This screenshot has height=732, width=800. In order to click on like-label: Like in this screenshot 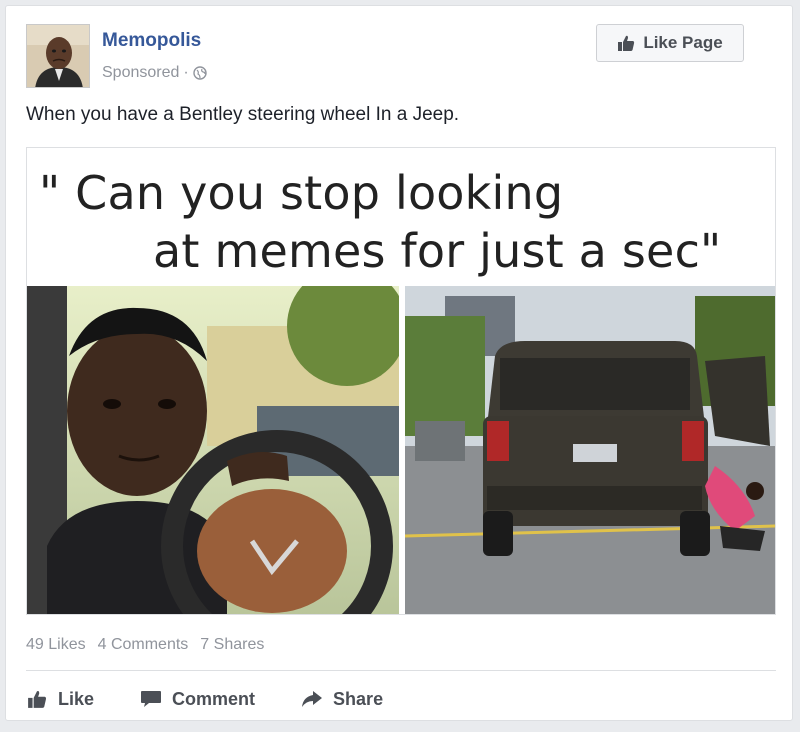, I will do `click(76, 698)`.